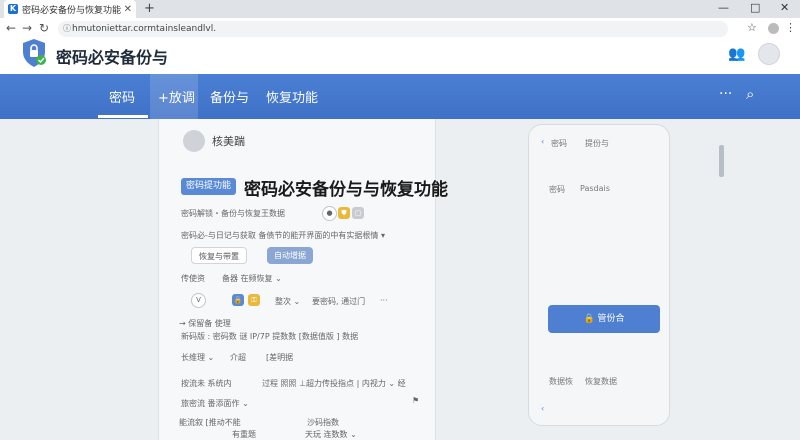  I want to click on row-details: 新码版 : 密码数 谜 IP/7P 提数数 [数据值版 ] 数据, so click(270, 336).